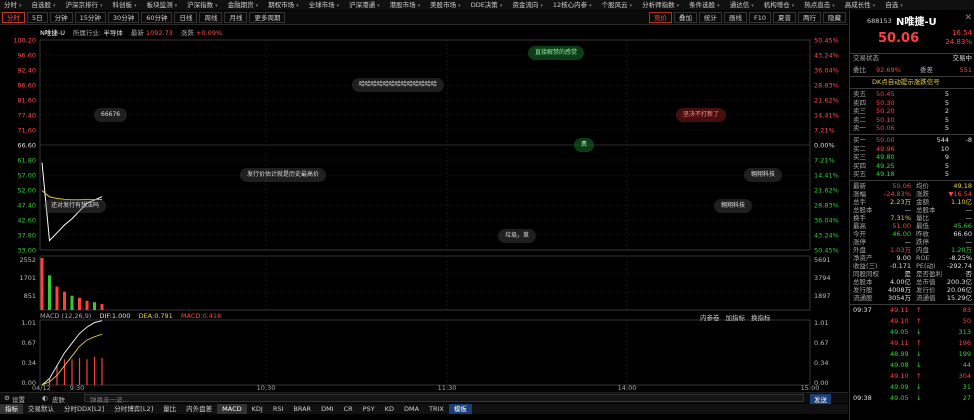 This screenshot has width=974, height=420. I want to click on indicator-tab: TRIX, so click(436, 409).